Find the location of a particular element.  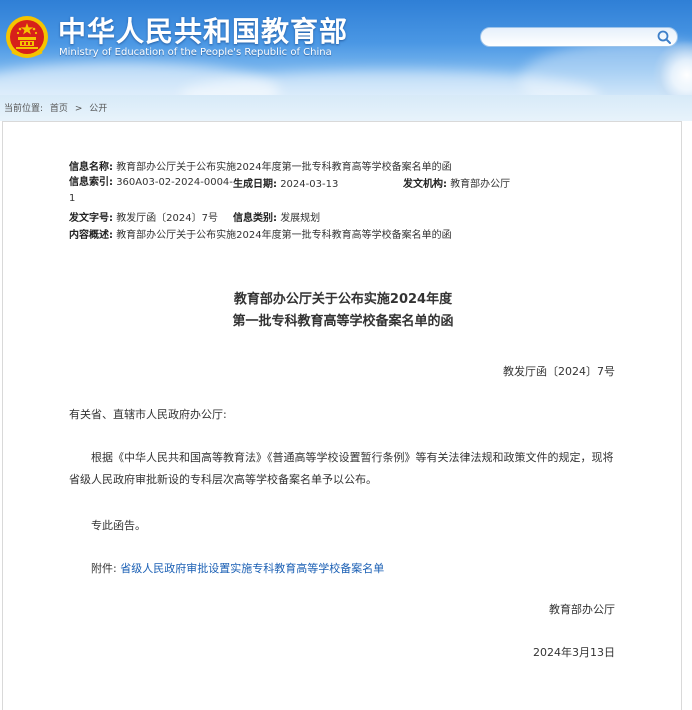

meta-org-value: 教育部办公厅 is located at coordinates (480, 184).